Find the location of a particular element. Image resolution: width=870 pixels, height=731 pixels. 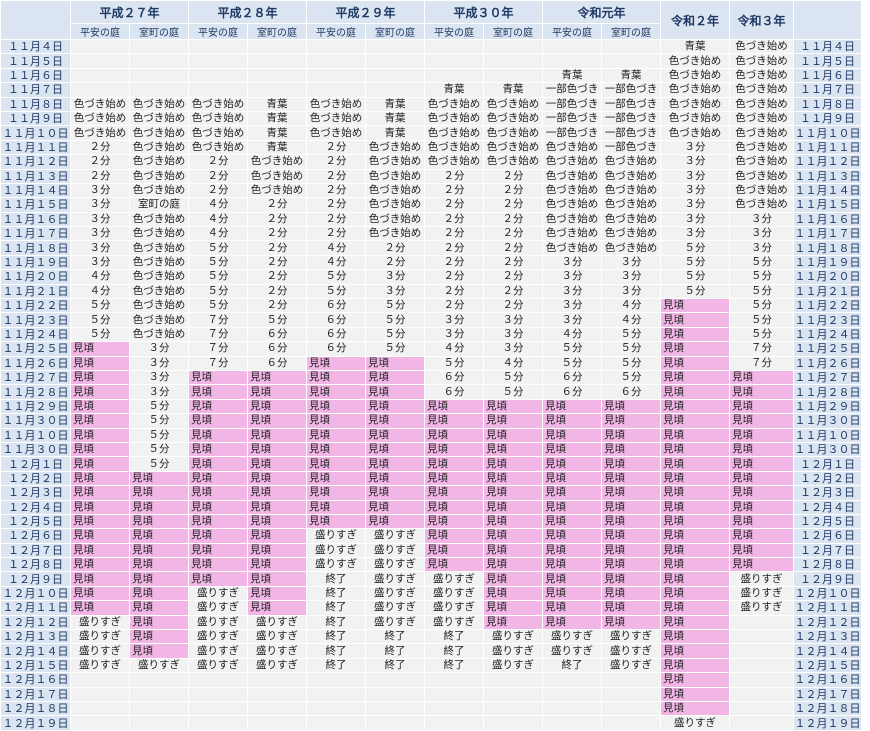

date-cell-right: １１月１８日 is located at coordinates (827, 248).